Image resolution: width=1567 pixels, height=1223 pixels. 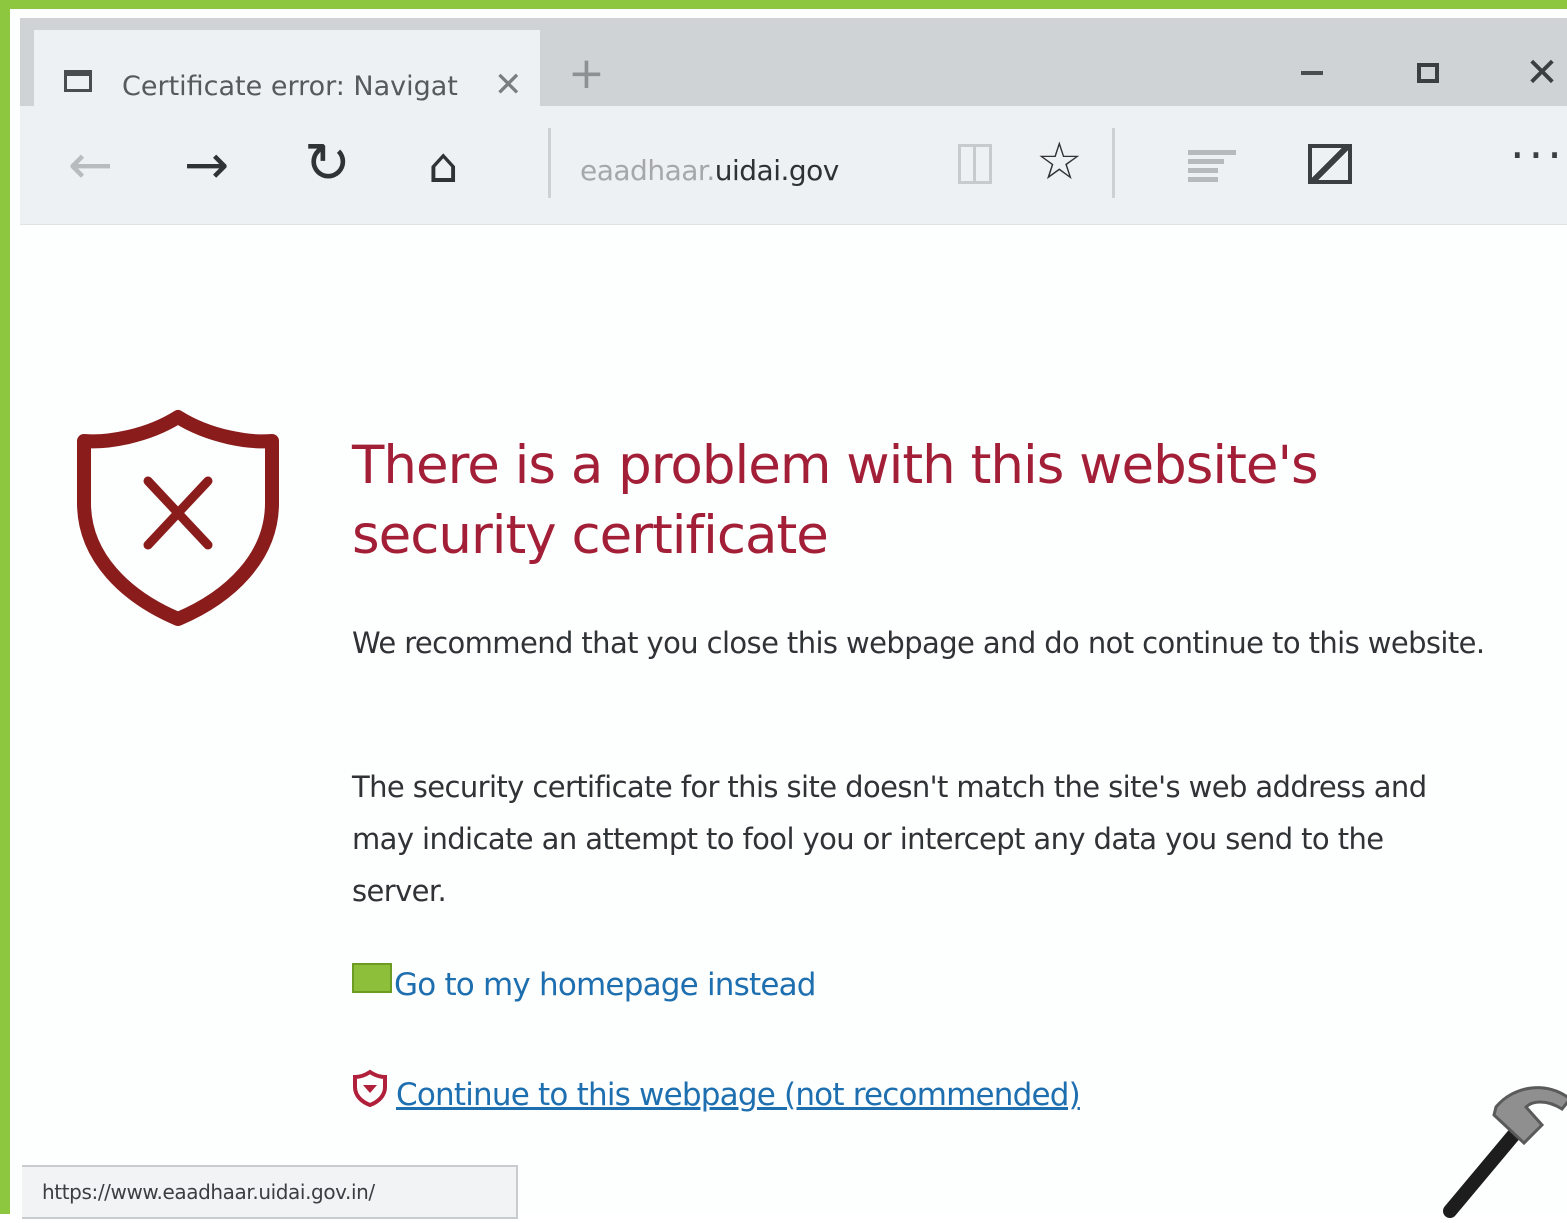 What do you see at coordinates (1212, 166) in the screenshot?
I see `hub-icon` at bounding box center [1212, 166].